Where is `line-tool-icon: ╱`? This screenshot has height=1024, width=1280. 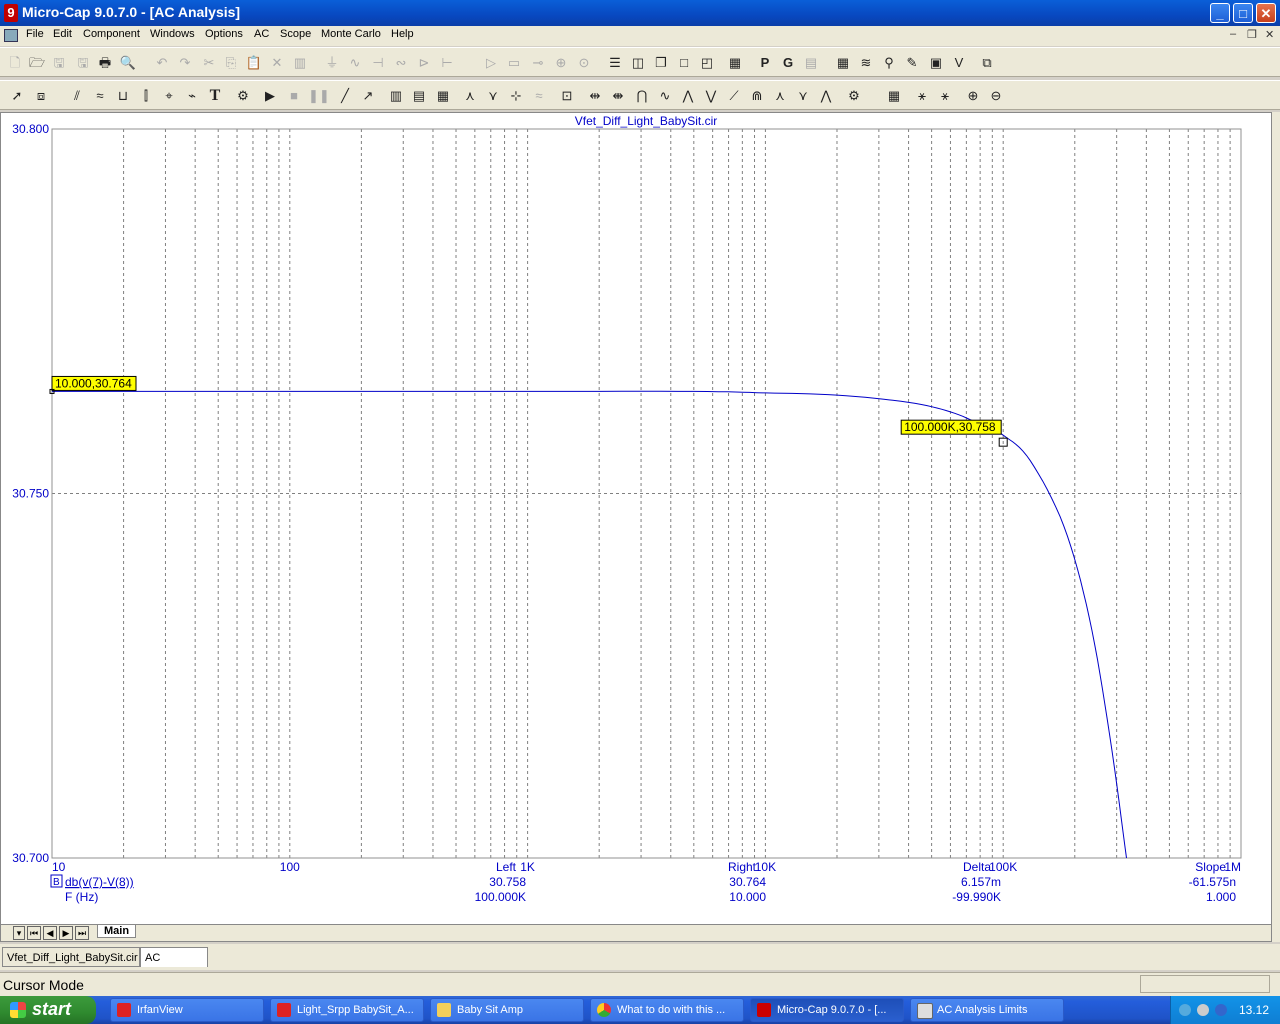
line-tool-icon: ╱ is located at coordinates (345, 96).